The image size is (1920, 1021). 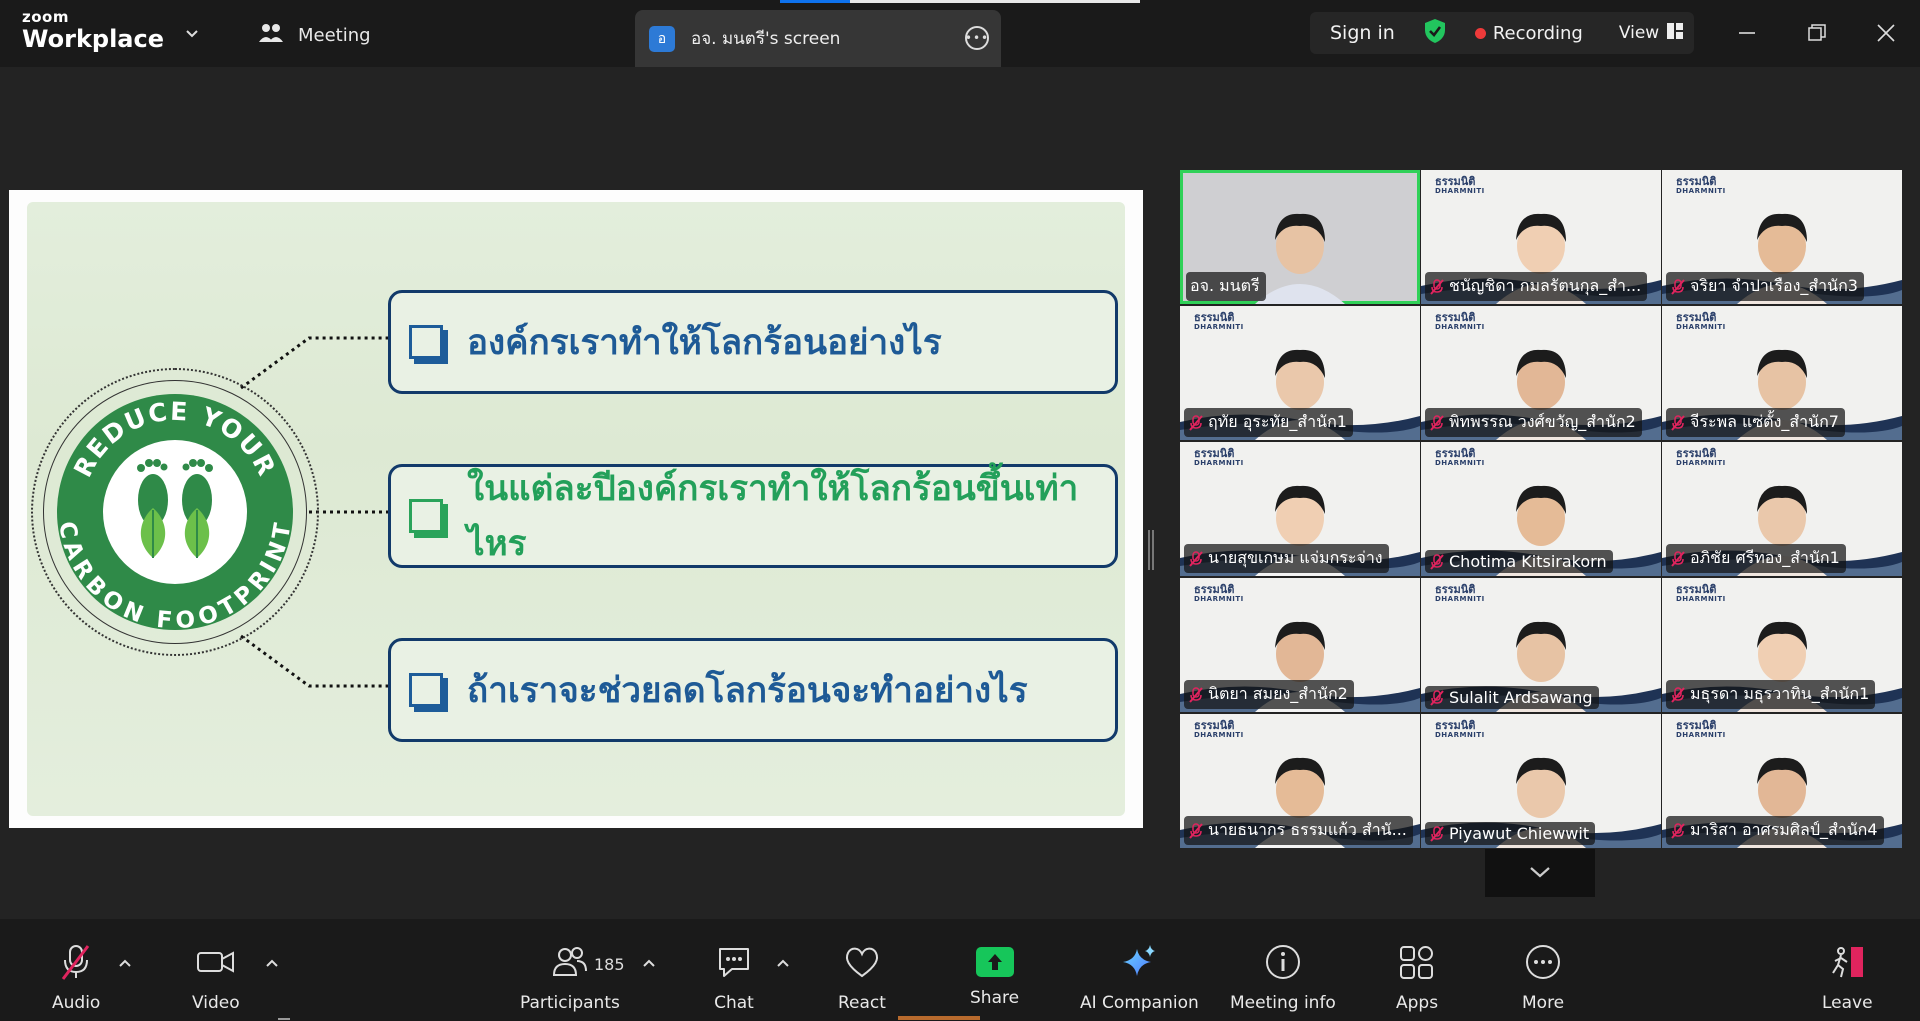 I want to click on question-text-3: ถ้าเราจะช่วยลดโลกร้อนจะทำอย่างไร, so click(x=747, y=690).